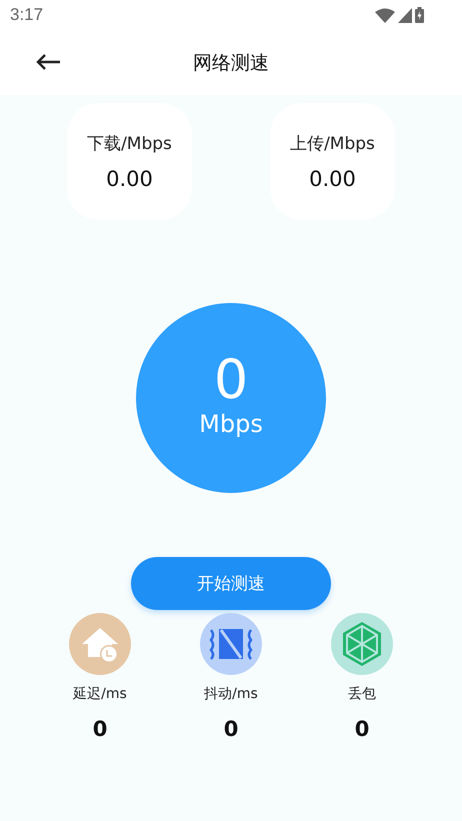  What do you see at coordinates (231, 583) in the screenshot?
I see `start-test-button: 开始测速` at bounding box center [231, 583].